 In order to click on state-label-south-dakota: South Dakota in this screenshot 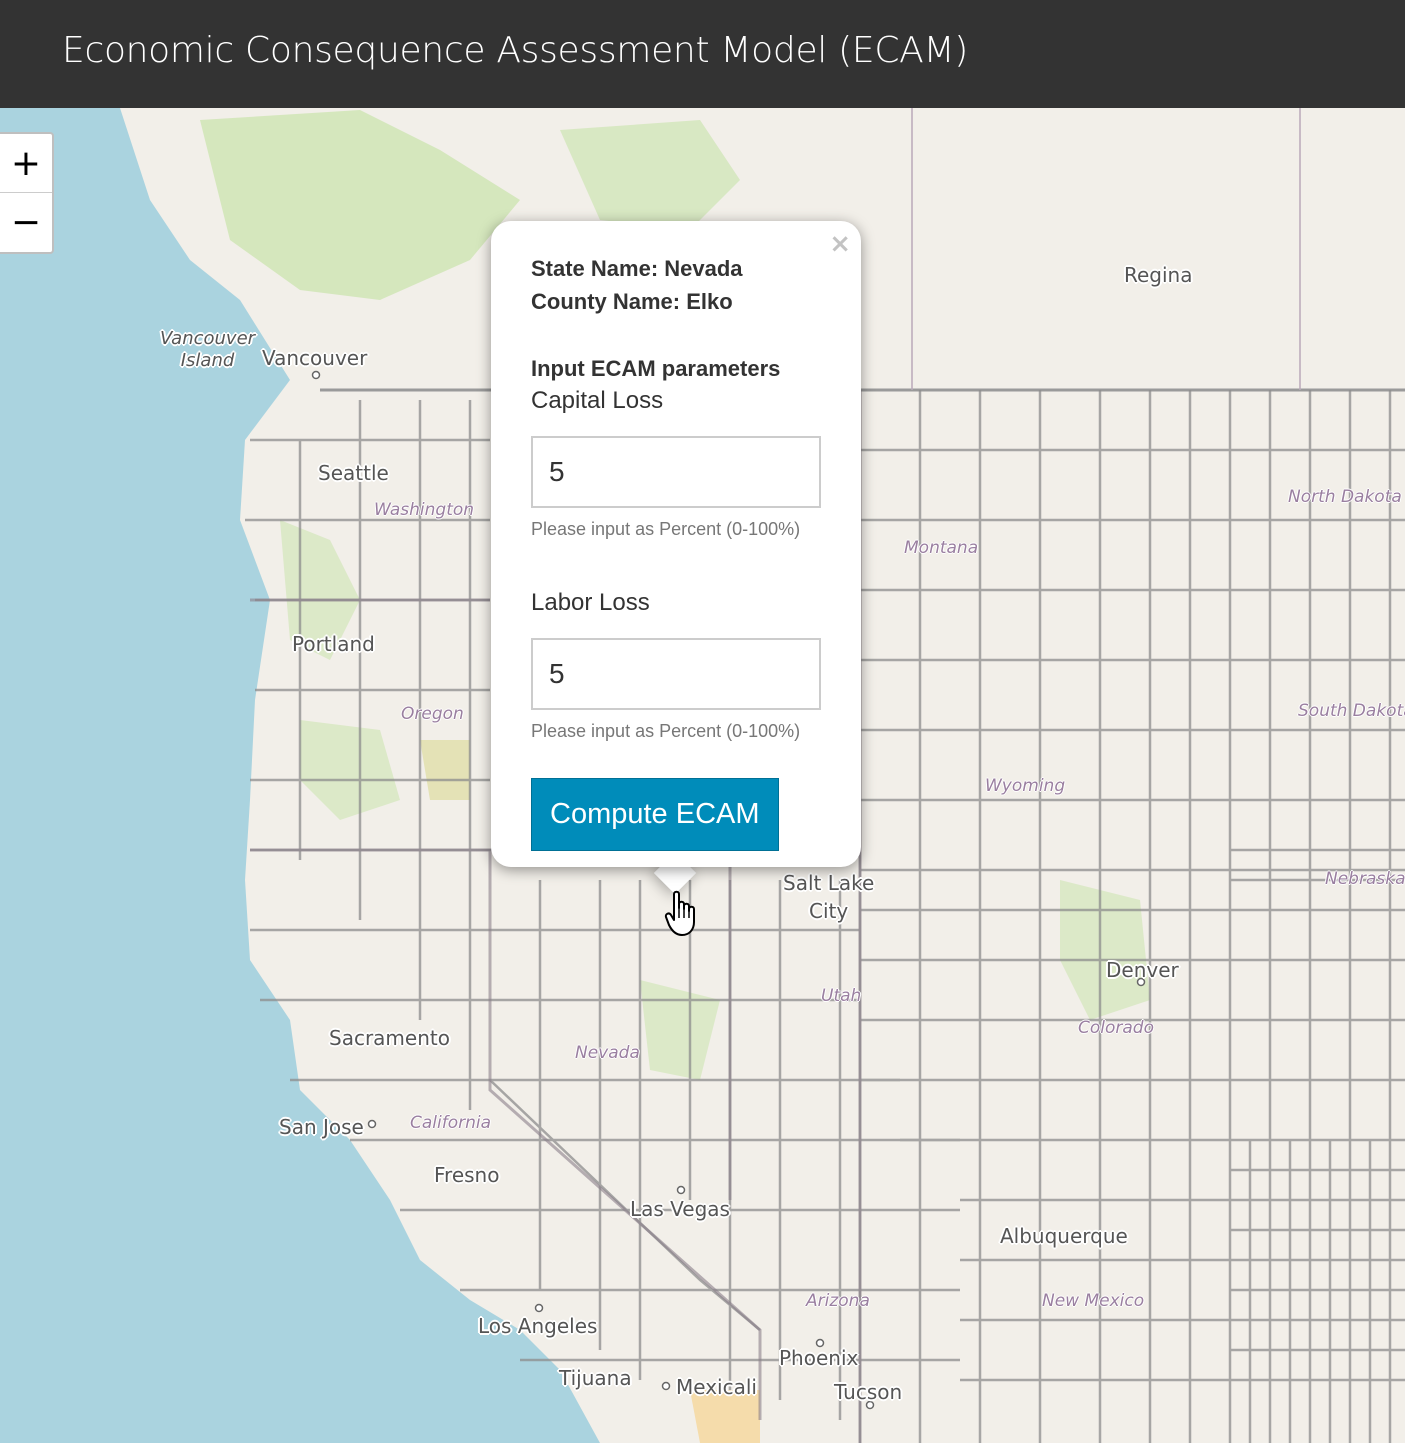, I will do `click(1351, 711)`.